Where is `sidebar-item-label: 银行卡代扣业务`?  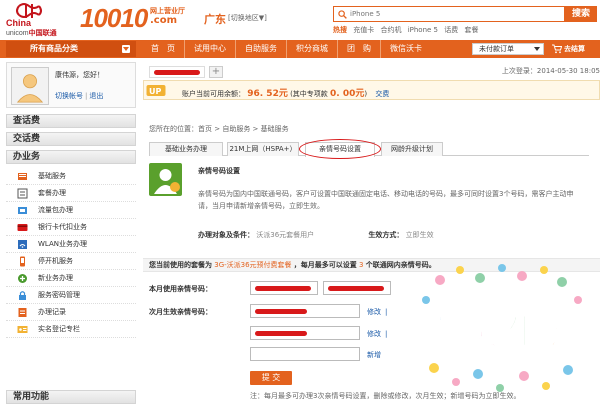
sidebar-item-label: 银行卡代扣业务 is located at coordinates (62, 227).